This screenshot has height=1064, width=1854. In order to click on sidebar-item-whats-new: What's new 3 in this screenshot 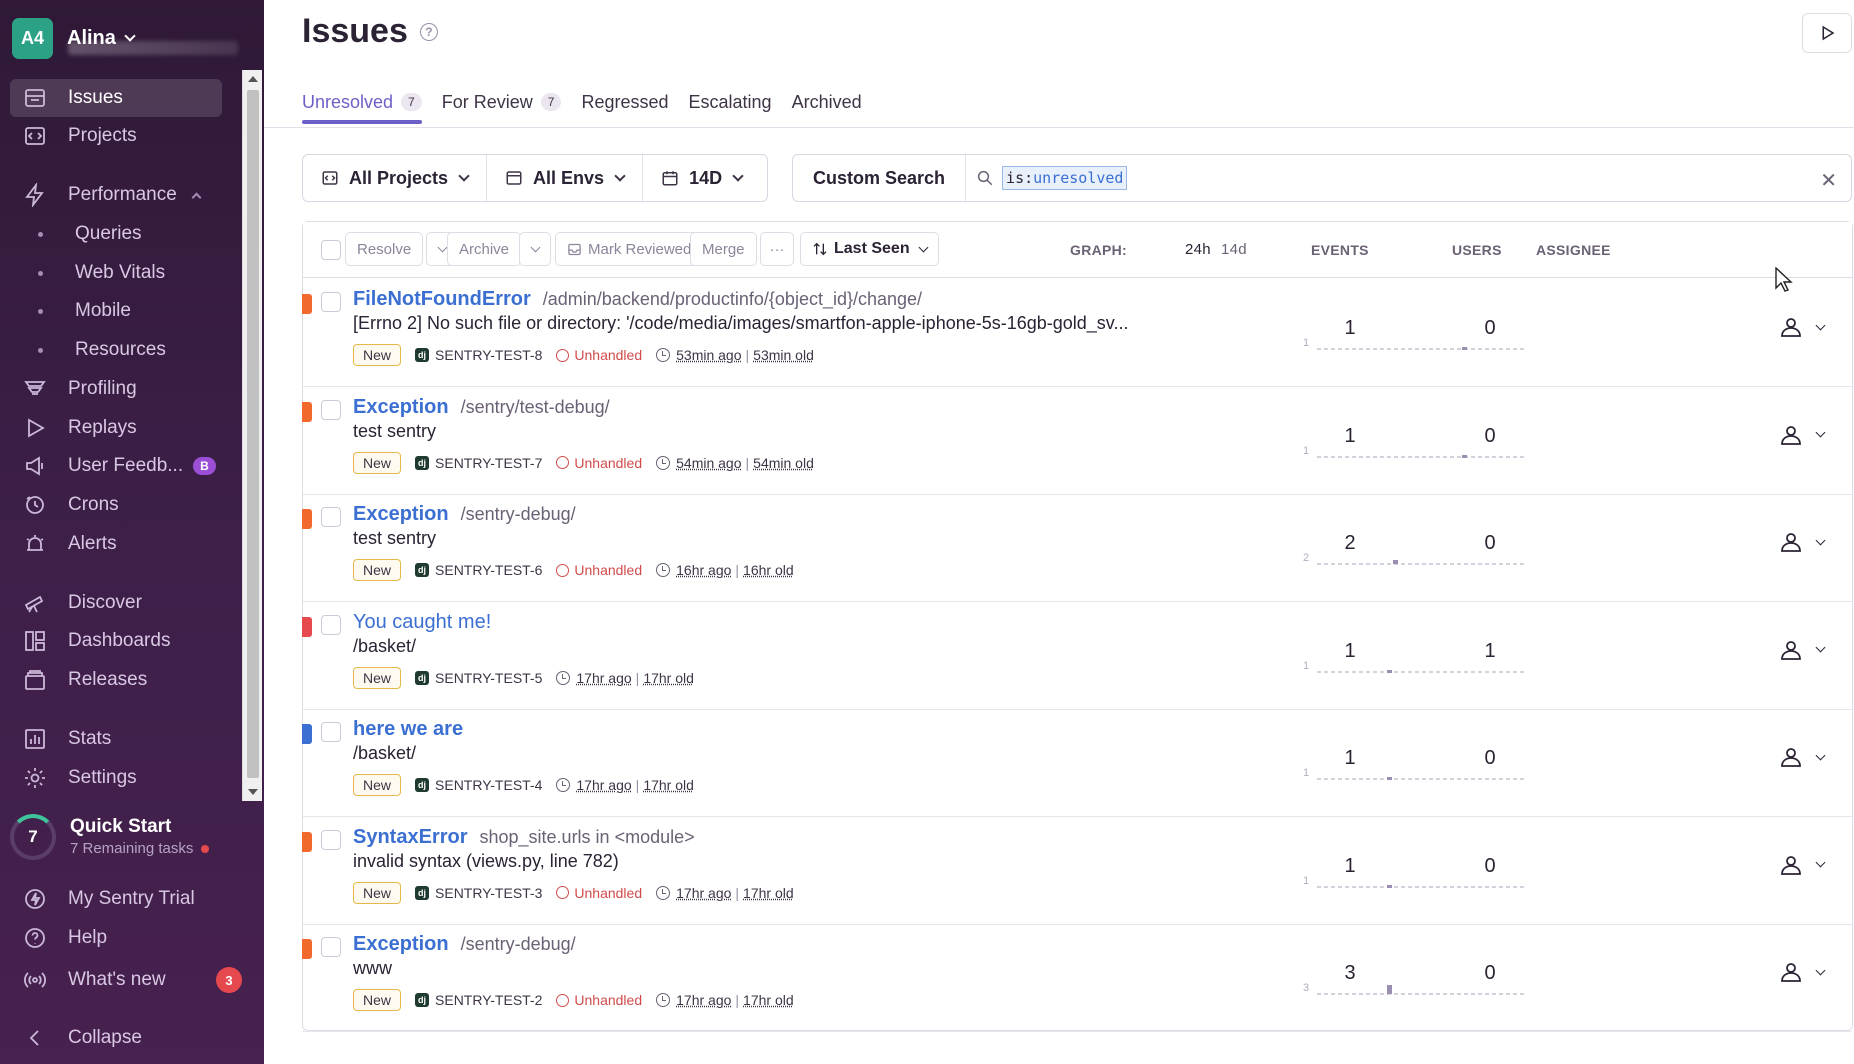, I will do `click(126, 980)`.